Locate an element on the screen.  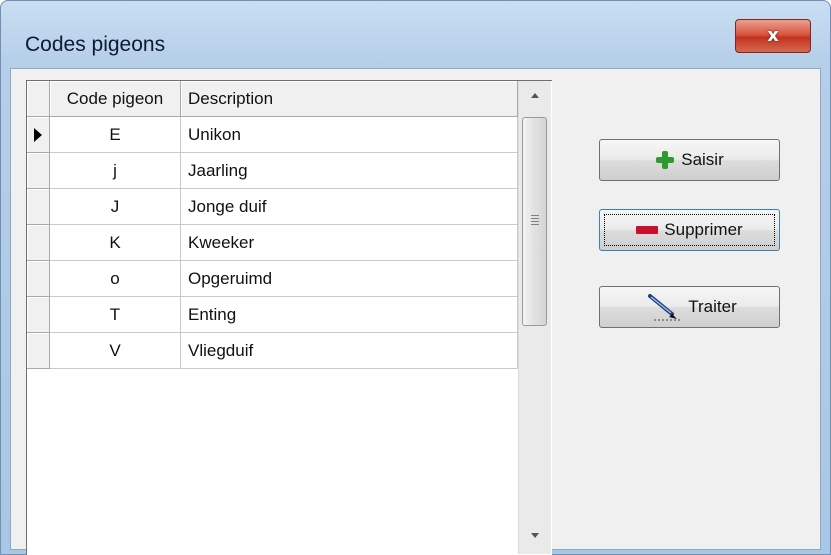
minus-icon is located at coordinates (647, 230).